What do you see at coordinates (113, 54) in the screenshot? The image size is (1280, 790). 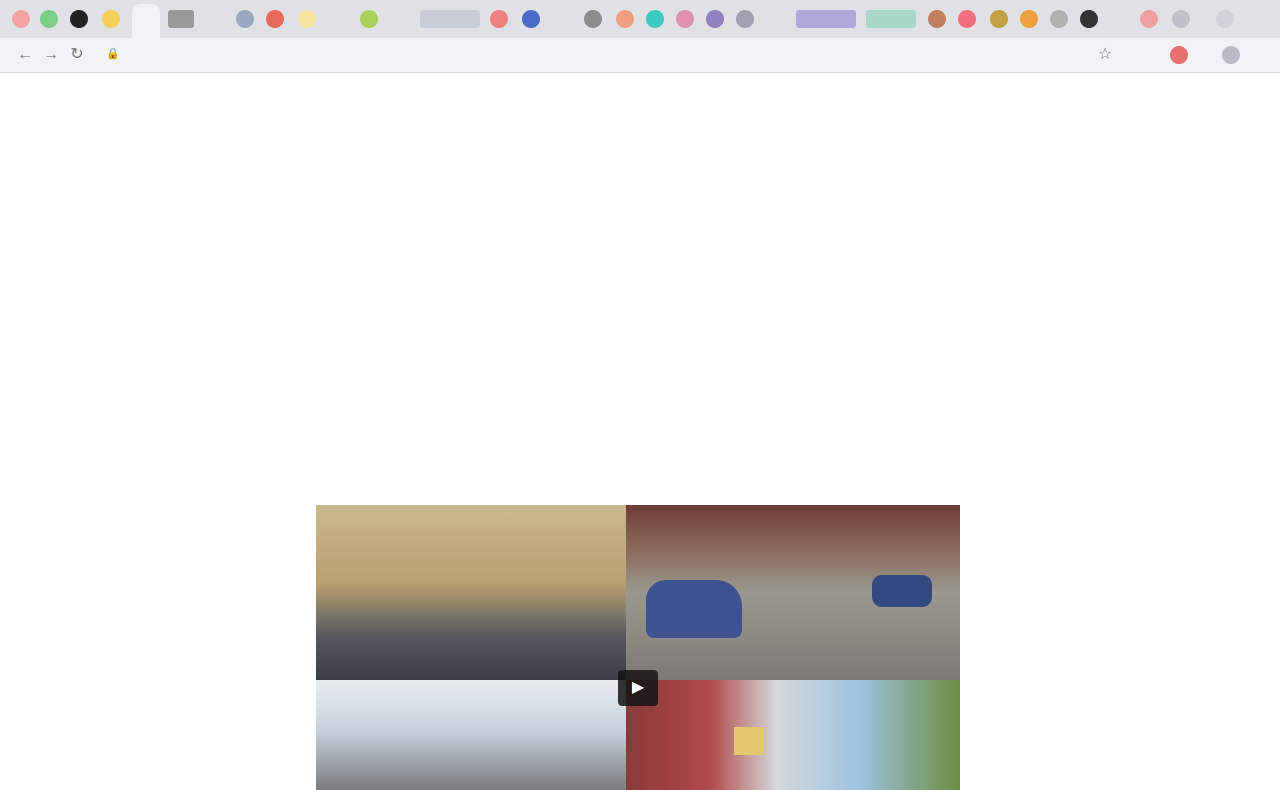 I see `lock-icon: 🔒` at bounding box center [113, 54].